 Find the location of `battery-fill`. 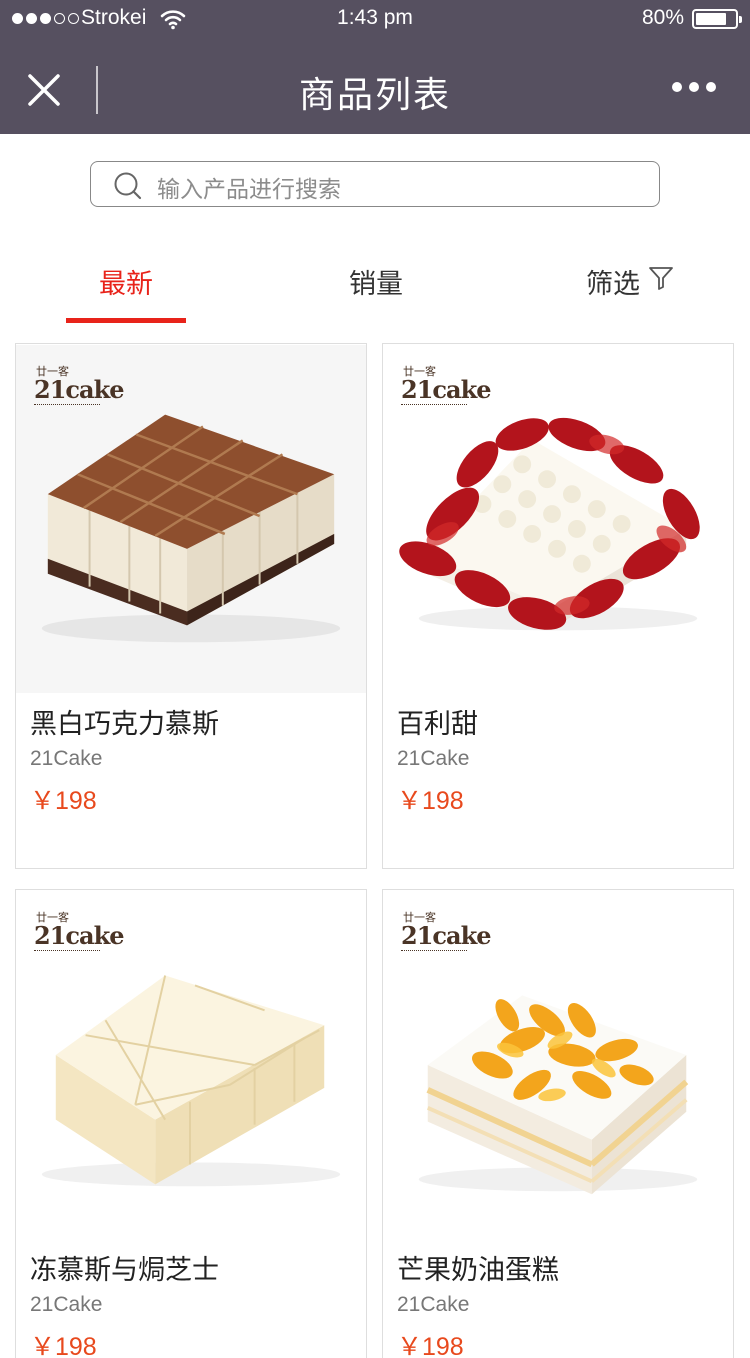

battery-fill is located at coordinates (711, 19).